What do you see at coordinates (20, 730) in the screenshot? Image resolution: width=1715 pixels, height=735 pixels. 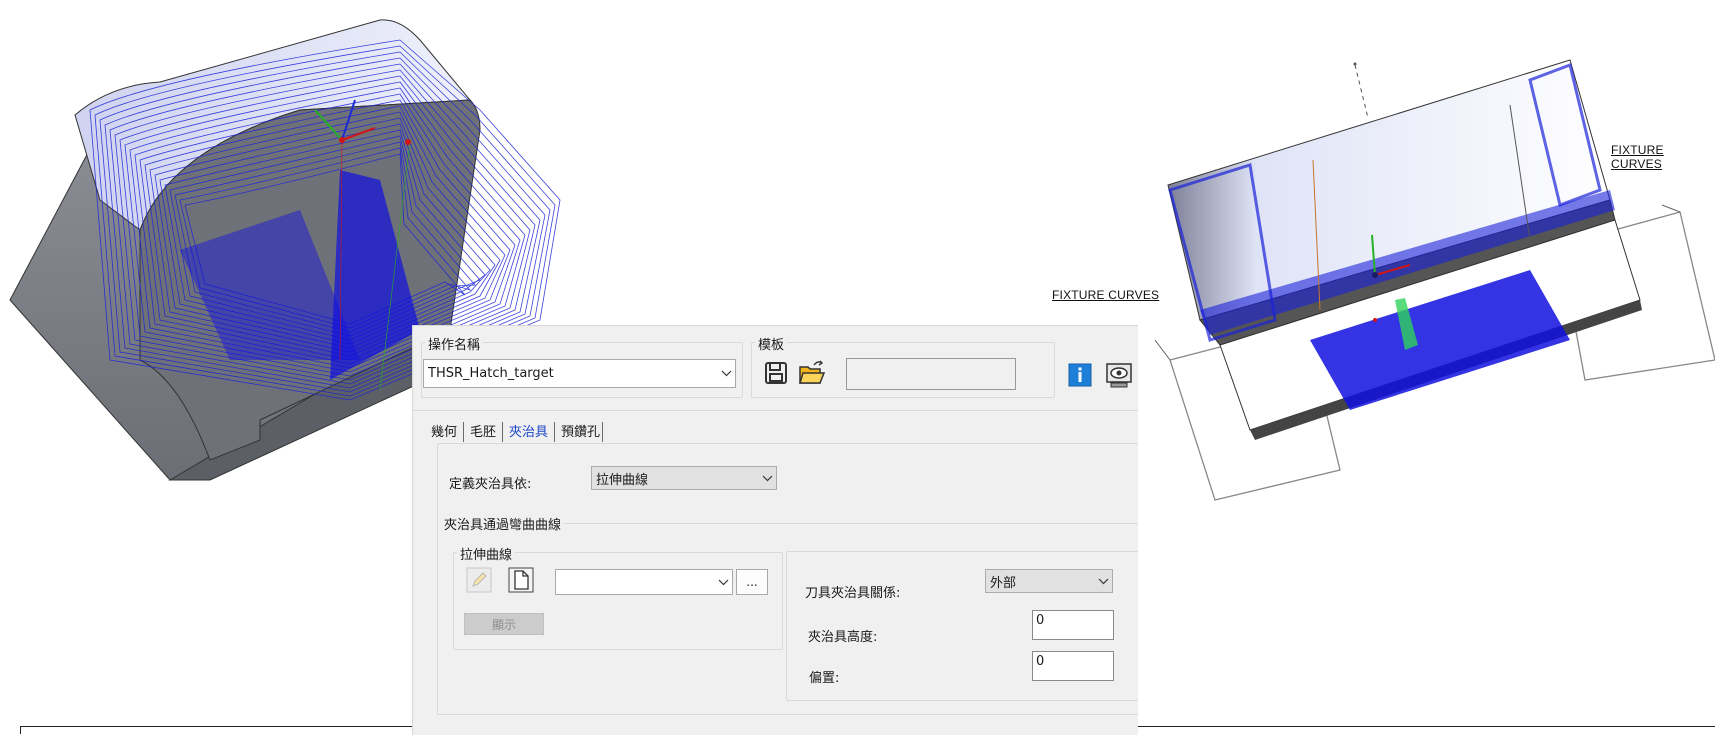 I see `bottom-border-tick` at bounding box center [20, 730].